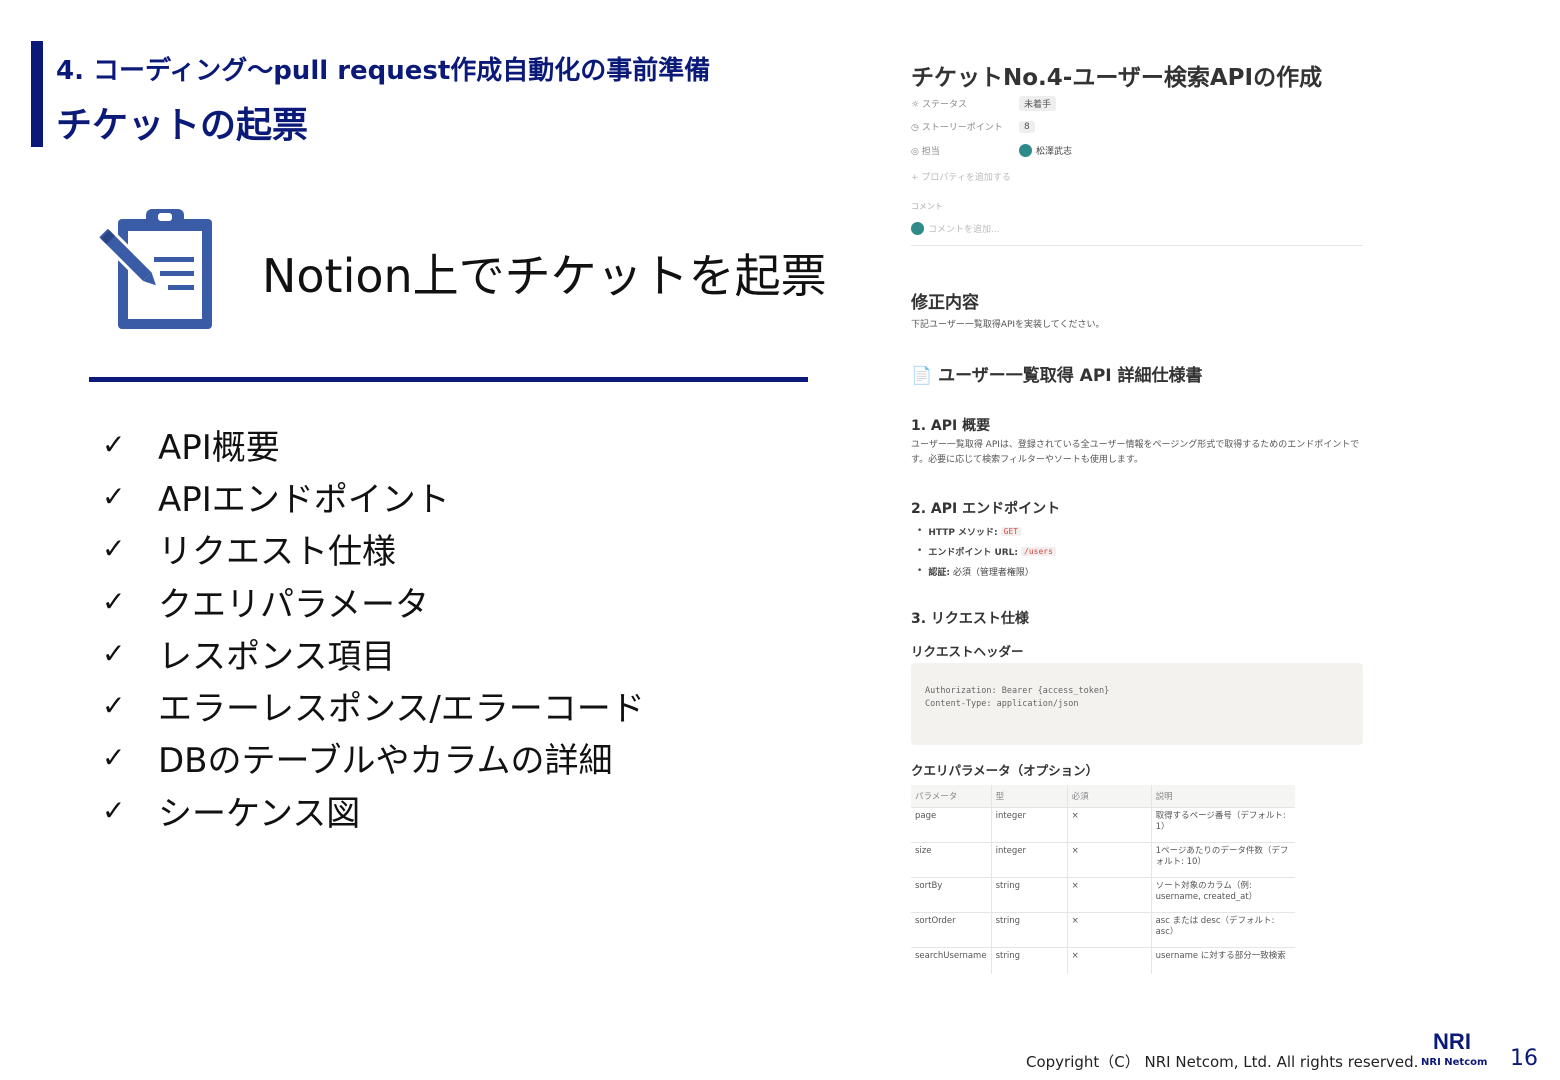  Describe the element at coordinates (265, 604) in the screenshot. I see `checklist-item: ✓ クエリパラメータ` at that location.